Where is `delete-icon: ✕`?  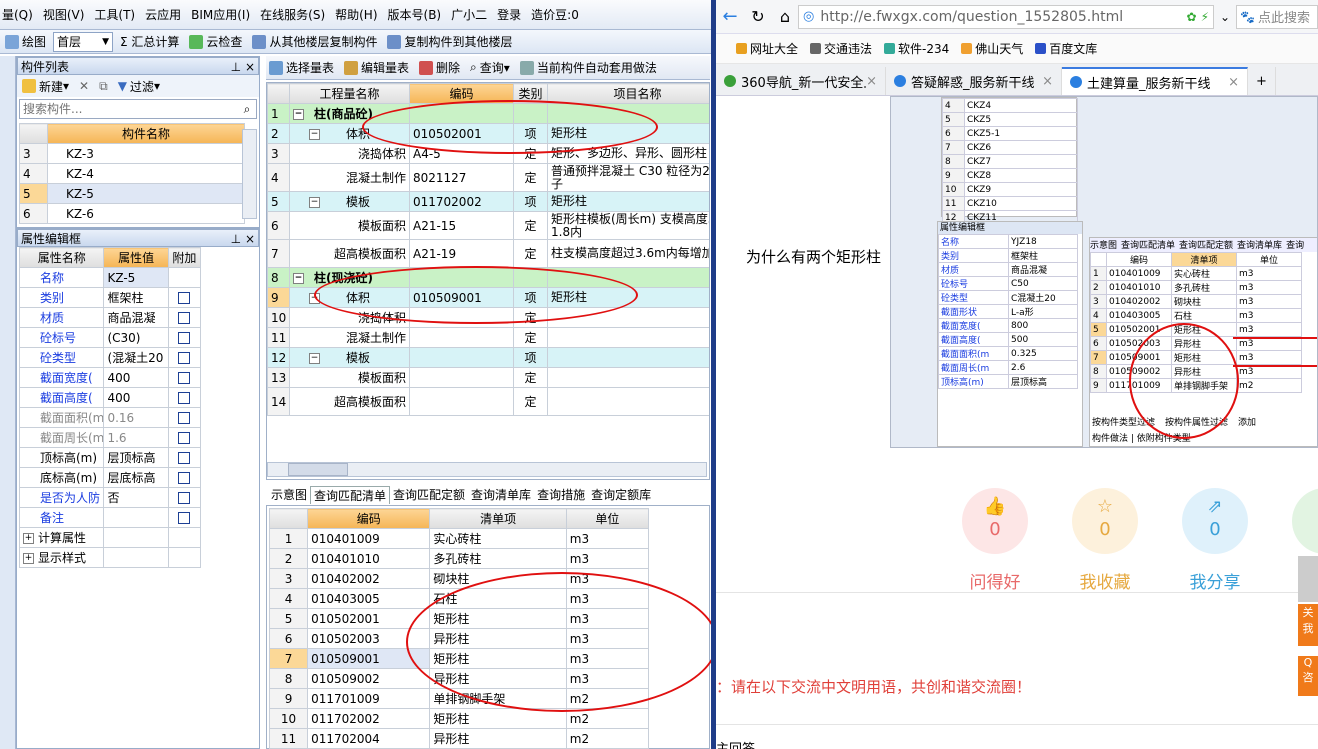
delete-icon: ✕ is located at coordinates (84, 86).